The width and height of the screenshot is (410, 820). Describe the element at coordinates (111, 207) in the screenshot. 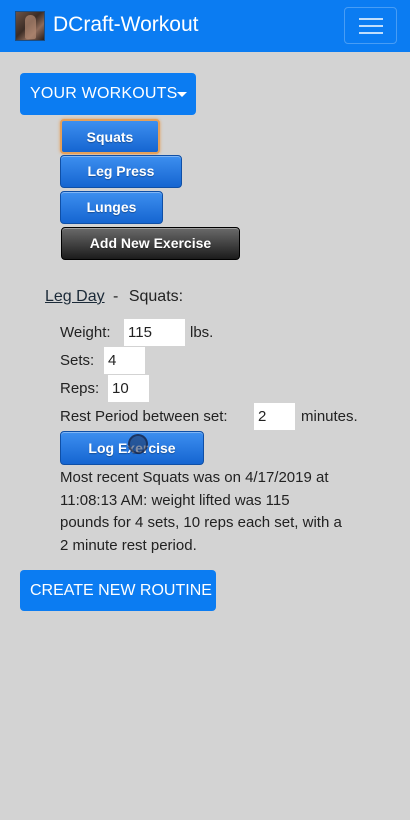

I see `exercise-button-lunges: Lunges` at that location.